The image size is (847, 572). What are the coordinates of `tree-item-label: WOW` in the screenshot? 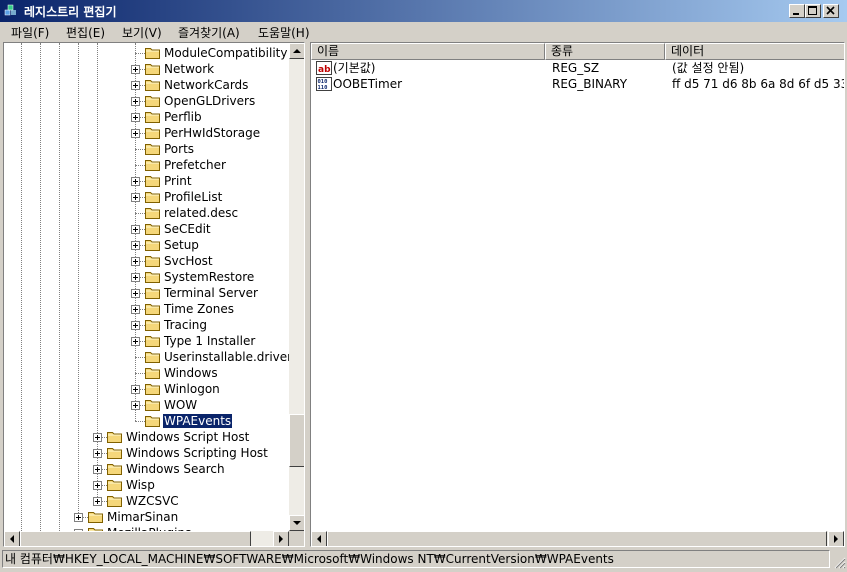 It's located at (180, 405).